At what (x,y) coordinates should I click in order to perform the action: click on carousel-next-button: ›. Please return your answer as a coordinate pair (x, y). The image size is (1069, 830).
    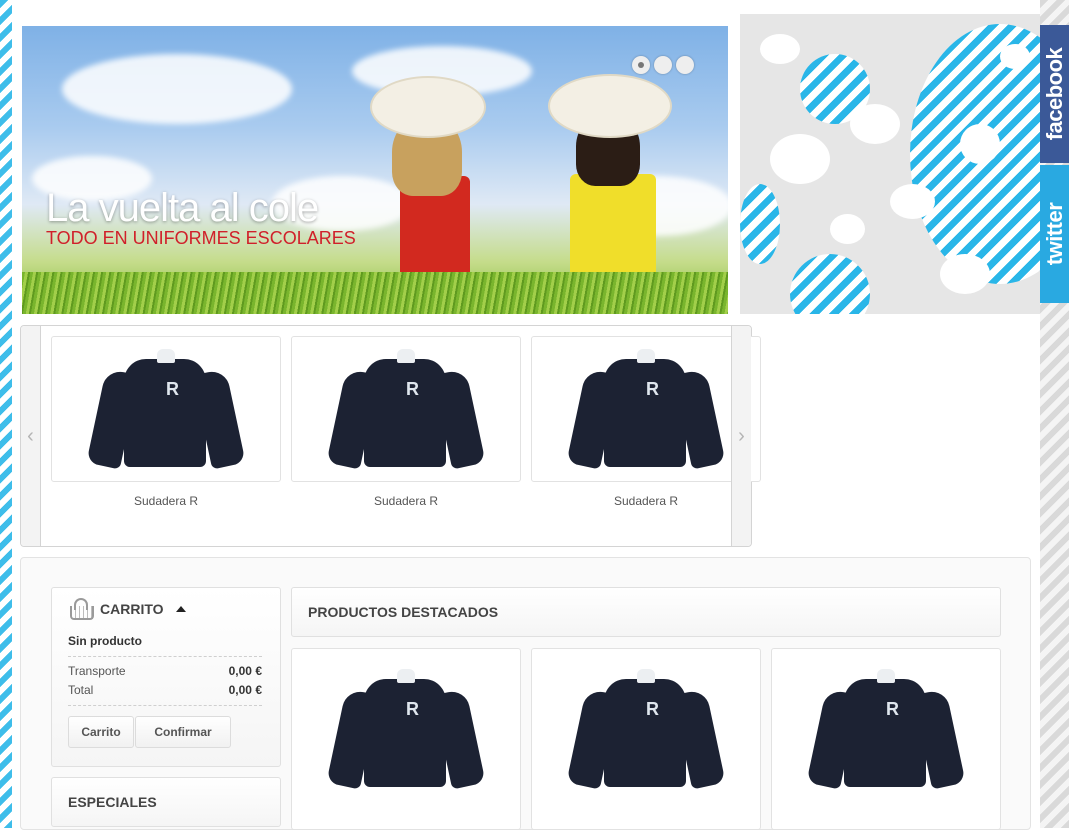
    Looking at the image, I should click on (741, 436).